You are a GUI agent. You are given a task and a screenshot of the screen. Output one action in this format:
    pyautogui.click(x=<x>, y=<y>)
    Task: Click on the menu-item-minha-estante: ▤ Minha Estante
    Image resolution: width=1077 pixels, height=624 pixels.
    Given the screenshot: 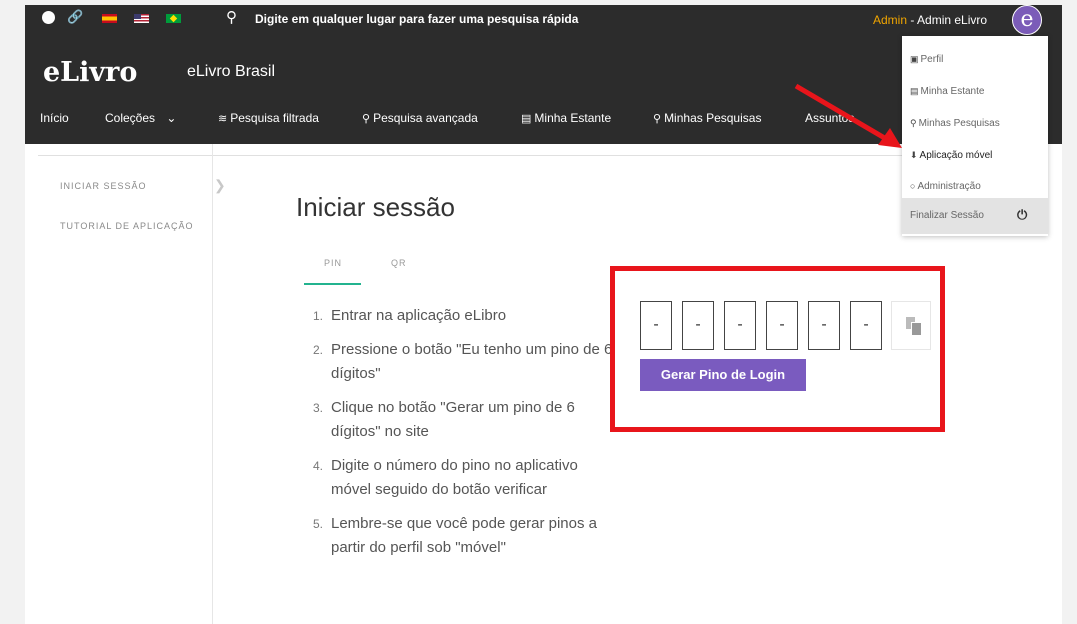 What is the action you would take?
    pyautogui.click(x=947, y=91)
    